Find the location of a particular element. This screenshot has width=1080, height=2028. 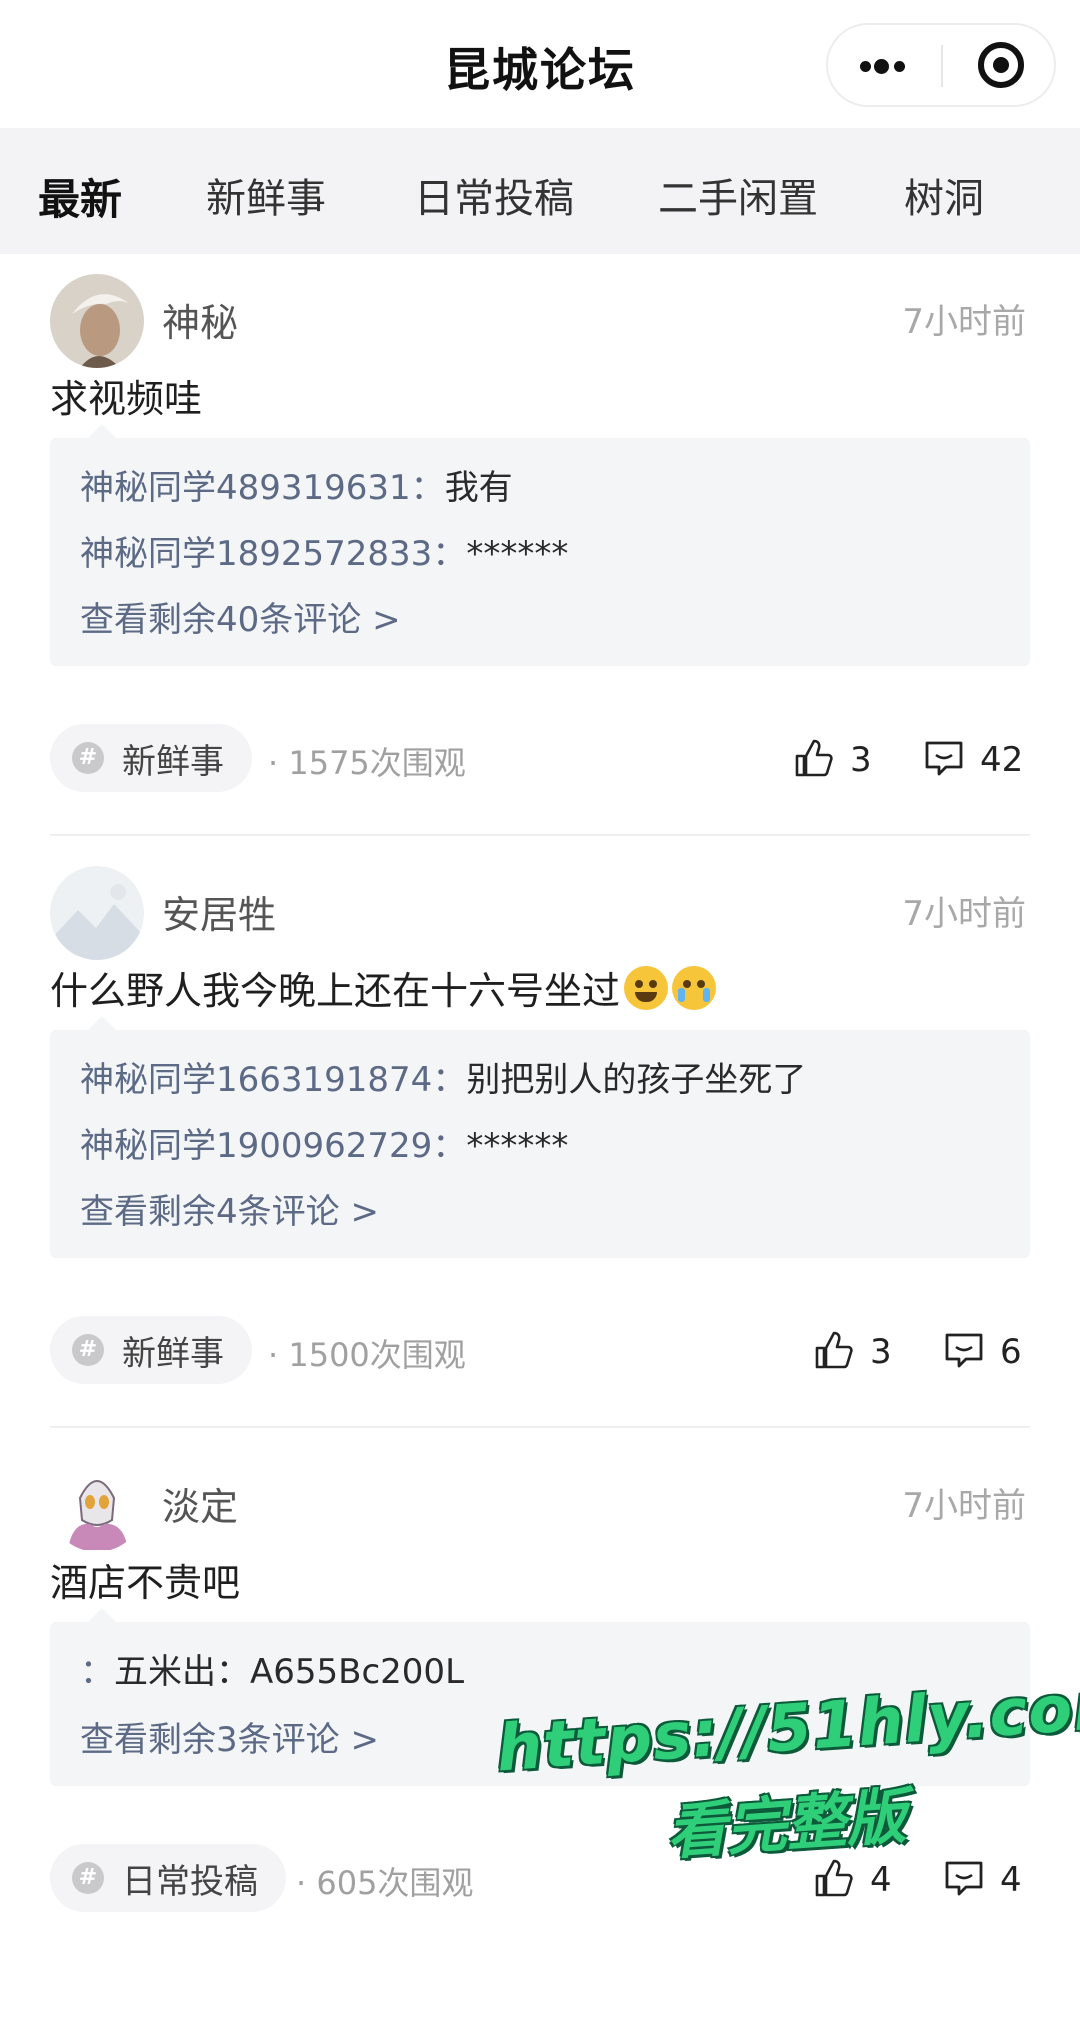

view-more-comments-link: 查看剩余4条评论 > is located at coordinates (229, 1208).